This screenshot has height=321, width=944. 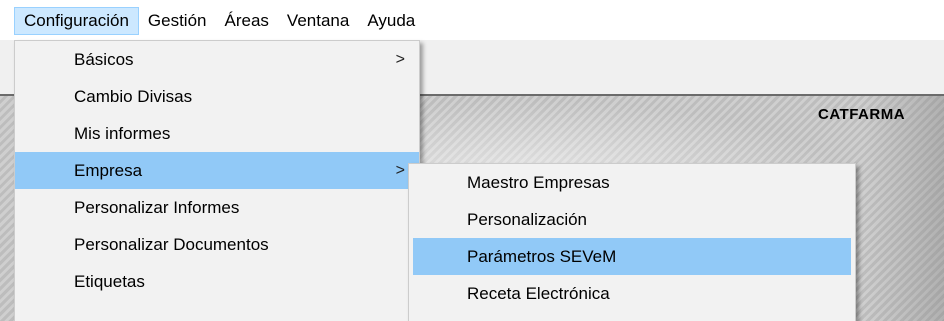 I want to click on menu-ayuda: Ayuda, so click(x=391, y=21).